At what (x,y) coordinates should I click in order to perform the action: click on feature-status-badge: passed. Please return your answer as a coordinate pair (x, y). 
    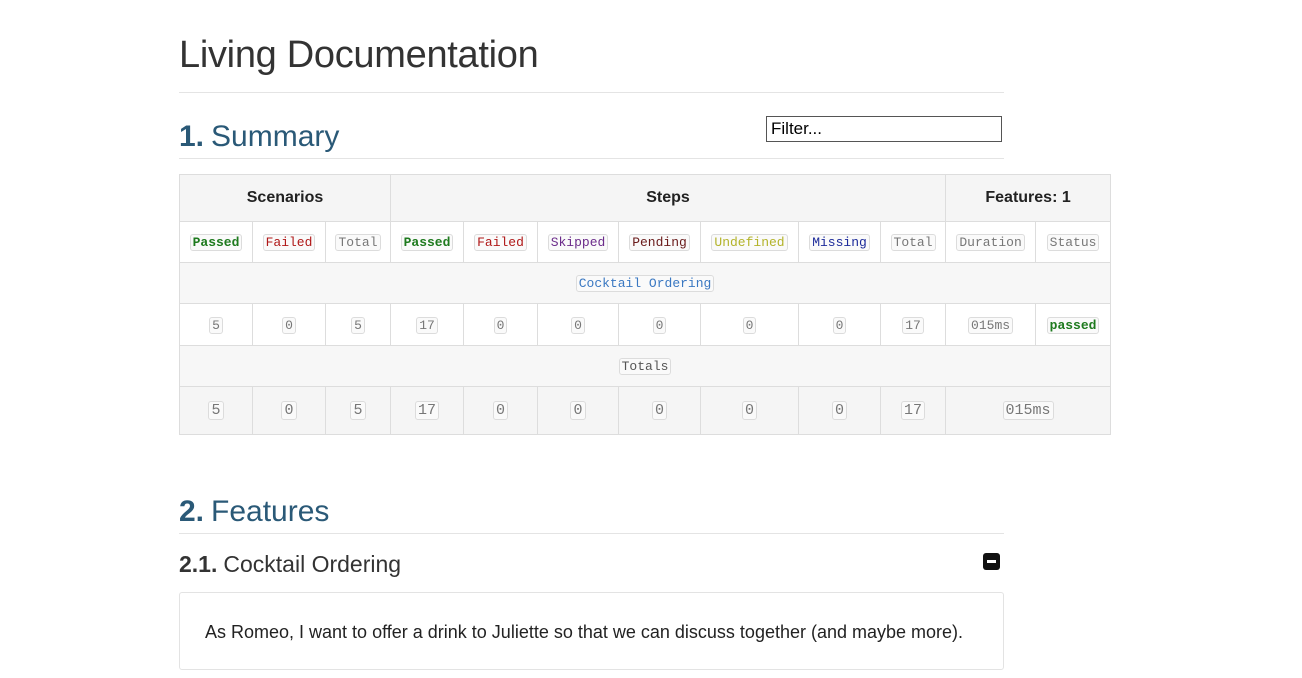
    Looking at the image, I should click on (1073, 325).